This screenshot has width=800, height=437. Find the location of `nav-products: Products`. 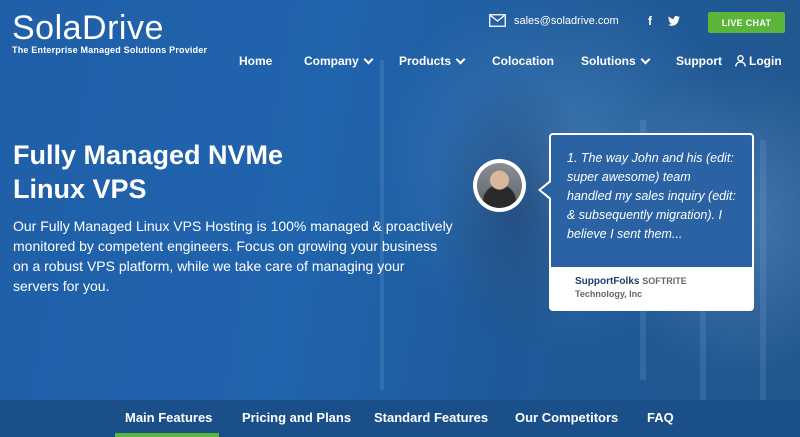

nav-products: Products is located at coordinates (432, 61).